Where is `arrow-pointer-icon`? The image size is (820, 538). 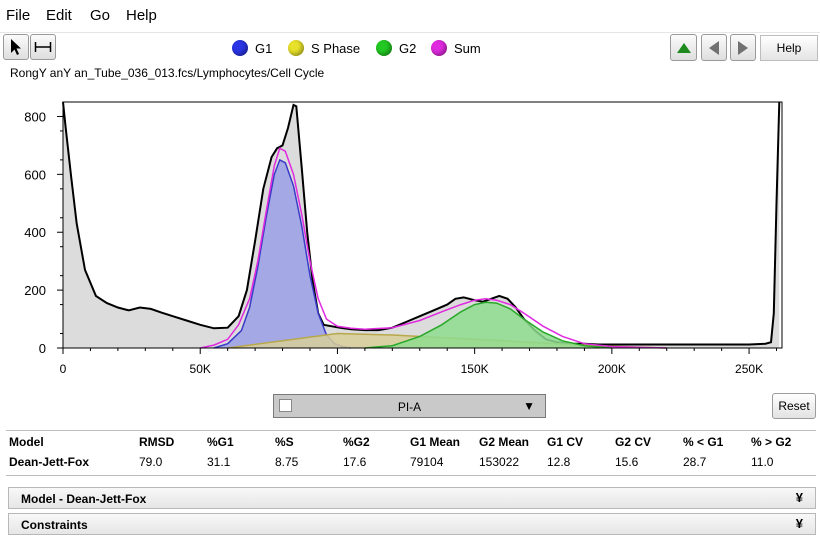
arrow-pointer-icon is located at coordinates (16, 47).